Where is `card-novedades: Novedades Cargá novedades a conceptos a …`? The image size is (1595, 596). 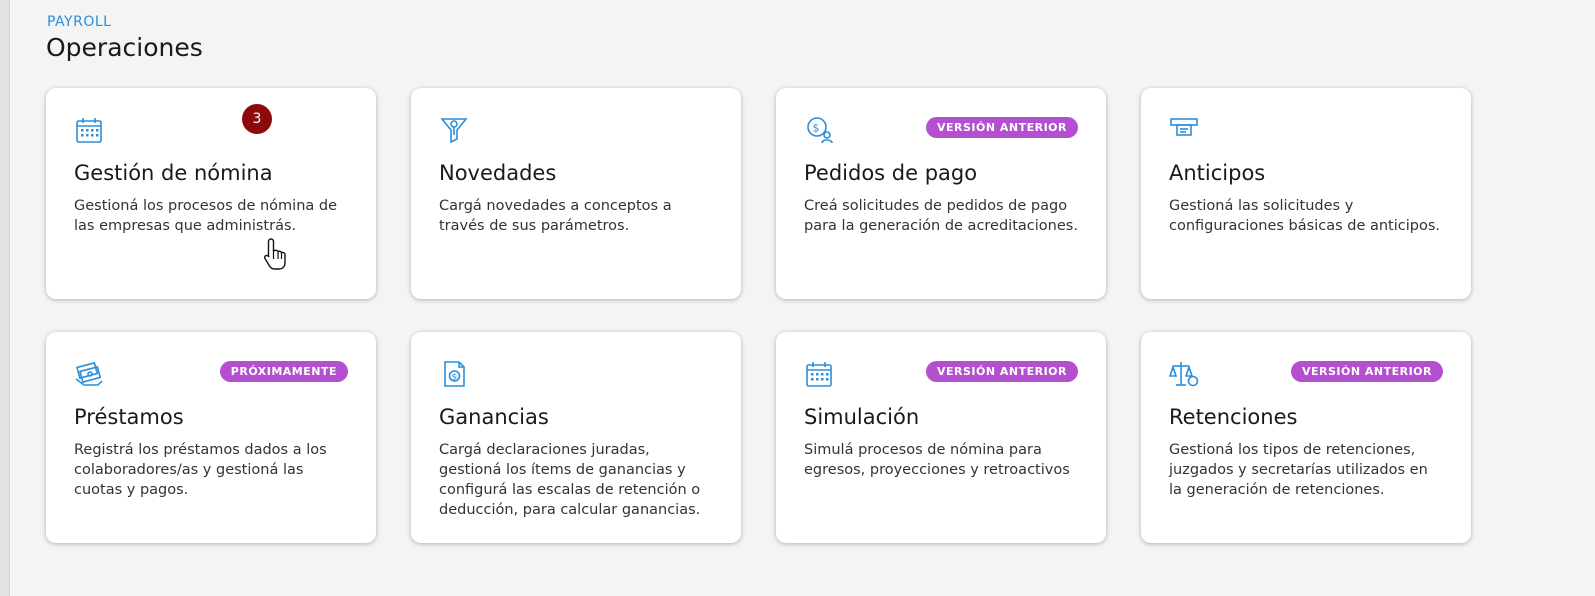
card-novedades: Novedades Cargá novedades a conceptos a … is located at coordinates (576, 193).